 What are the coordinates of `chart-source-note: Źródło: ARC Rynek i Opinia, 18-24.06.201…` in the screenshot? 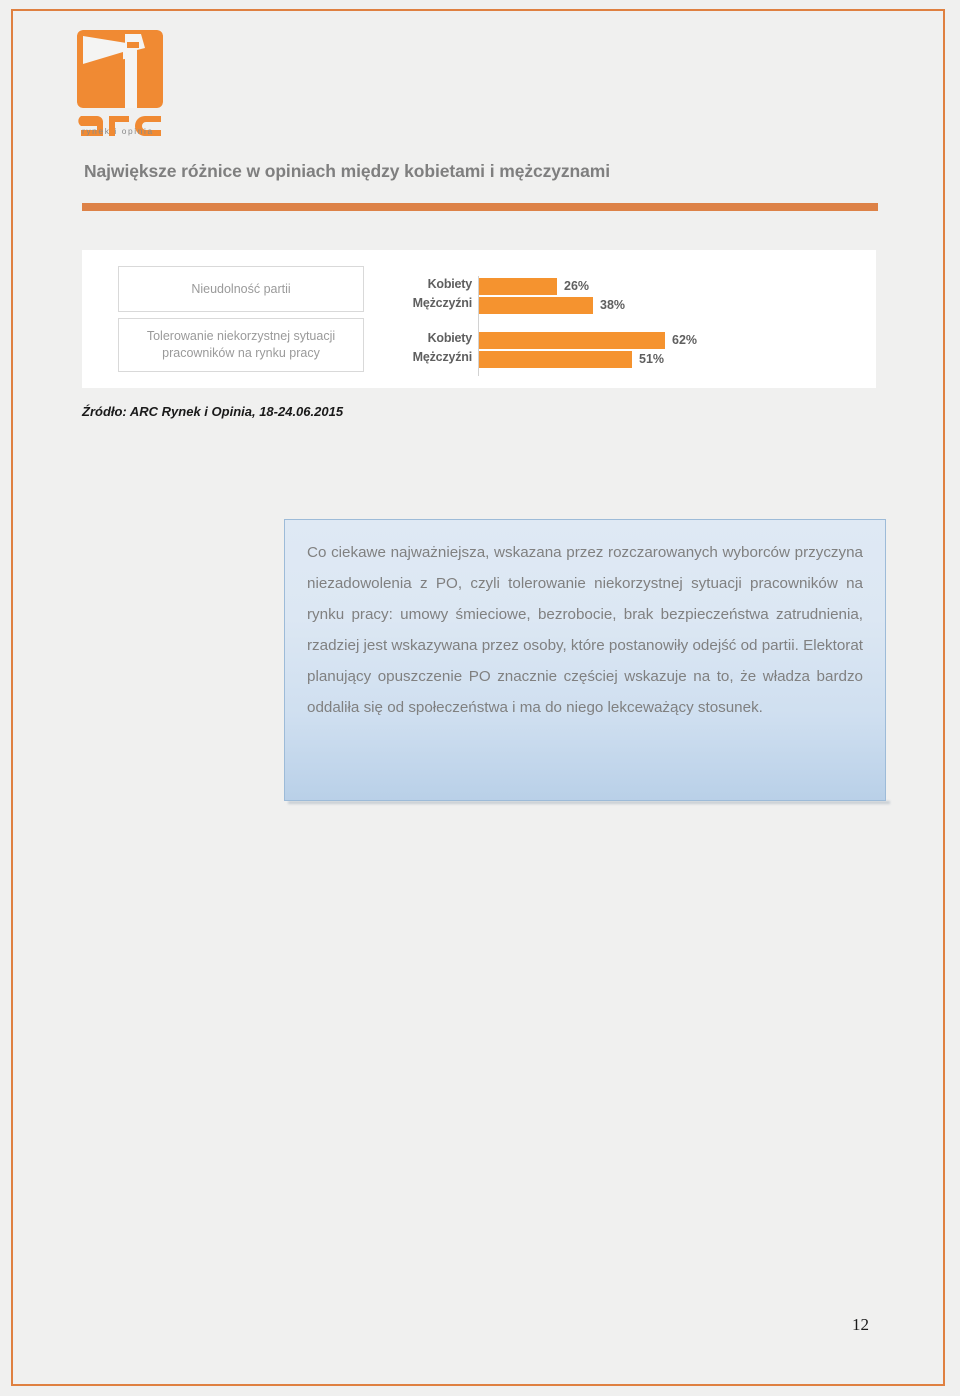 It's located at (213, 411).